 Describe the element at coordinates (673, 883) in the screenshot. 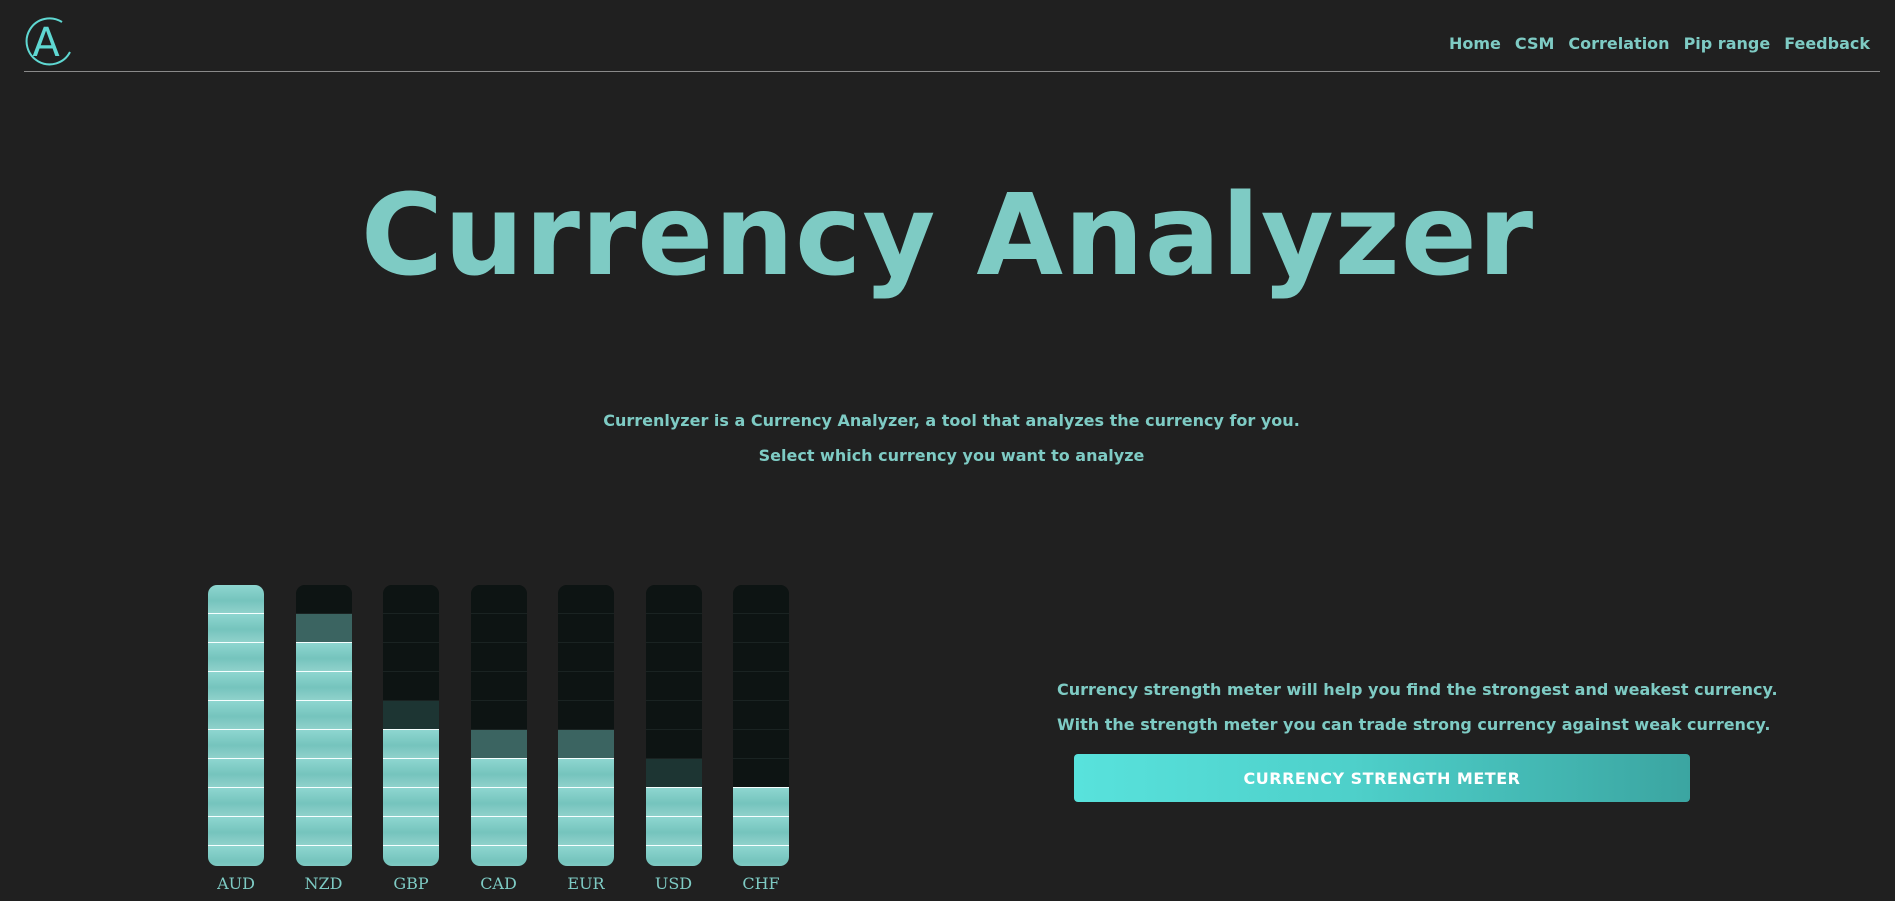

I see `currency-label: USD` at that location.